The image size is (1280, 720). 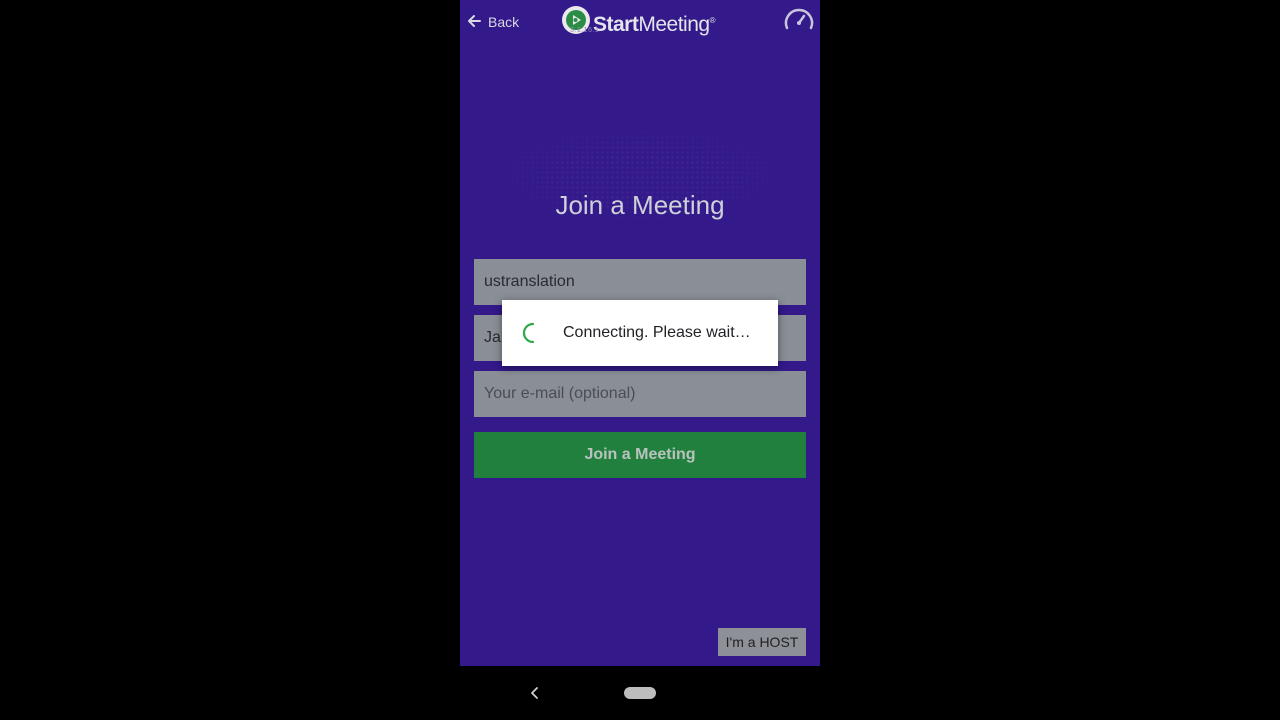 I want to click on spinner-icon, so click(x=533, y=333).